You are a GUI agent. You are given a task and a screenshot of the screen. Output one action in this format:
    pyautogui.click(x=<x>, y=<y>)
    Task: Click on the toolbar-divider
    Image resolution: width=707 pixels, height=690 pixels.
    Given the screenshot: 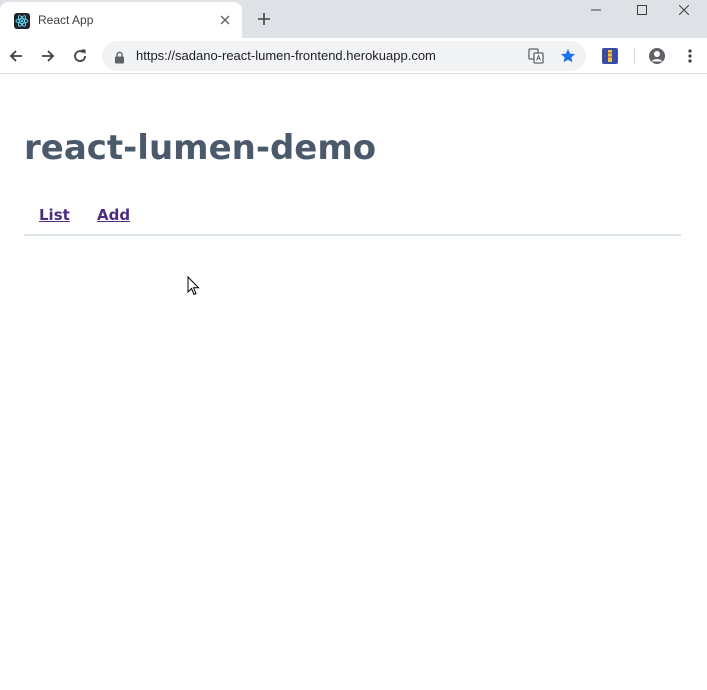 What is the action you would take?
    pyautogui.click(x=634, y=56)
    